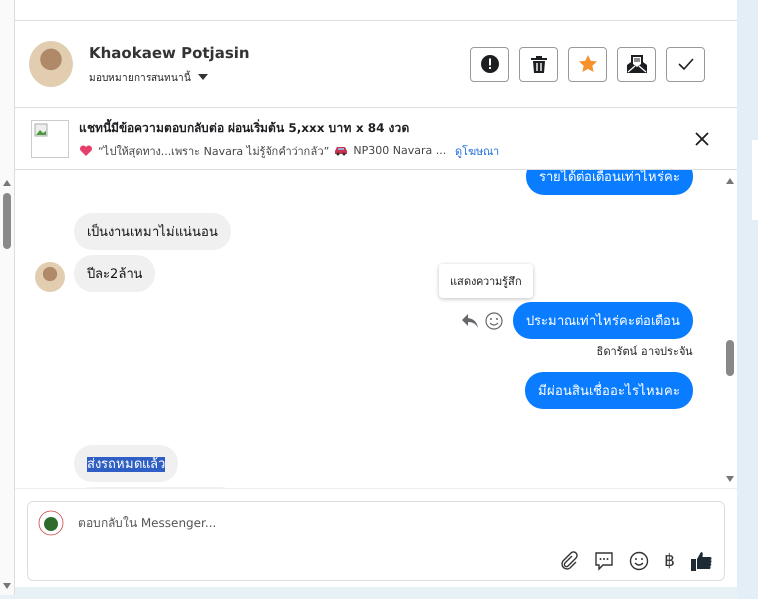 This screenshot has height=599, width=758. What do you see at coordinates (203, 77) in the screenshot?
I see `caret-icon` at bounding box center [203, 77].